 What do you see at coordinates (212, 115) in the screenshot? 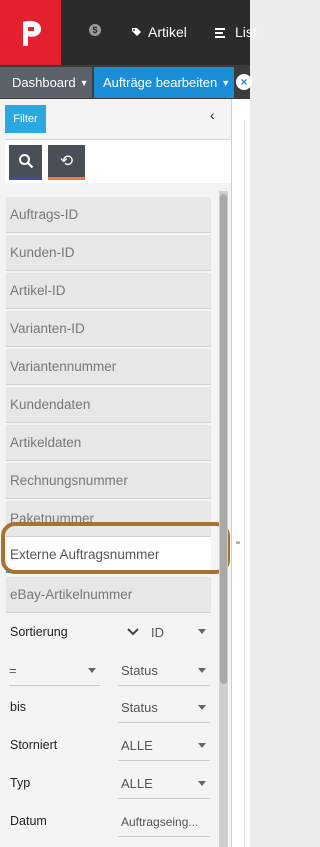
I see `collapse-panel-icon: ‹` at bounding box center [212, 115].